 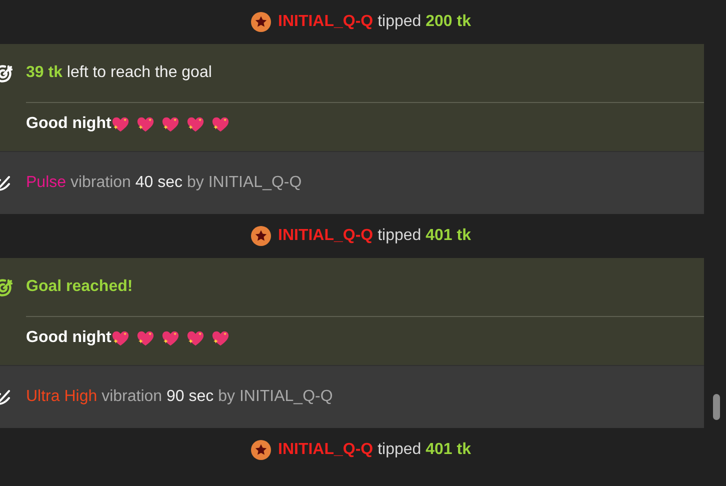 I want to click on goal-status: Goal reached!, so click(x=79, y=287).